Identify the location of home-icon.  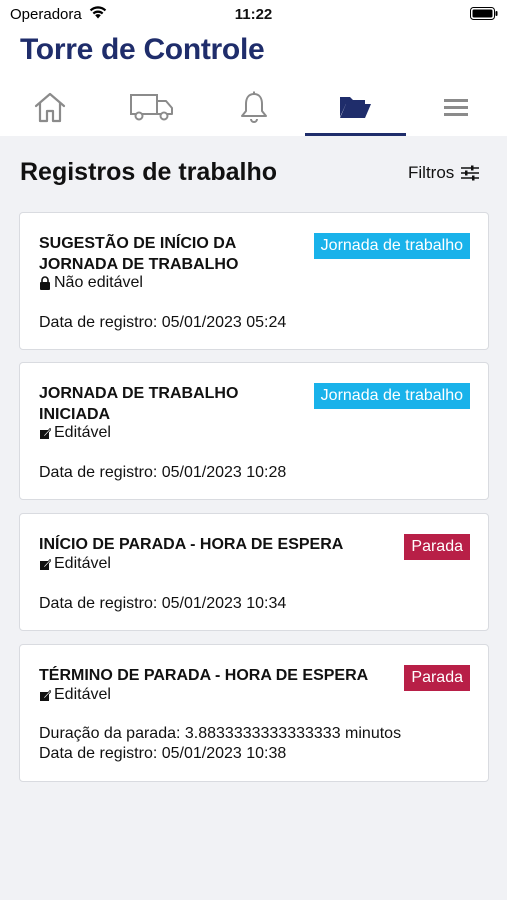
(50, 107).